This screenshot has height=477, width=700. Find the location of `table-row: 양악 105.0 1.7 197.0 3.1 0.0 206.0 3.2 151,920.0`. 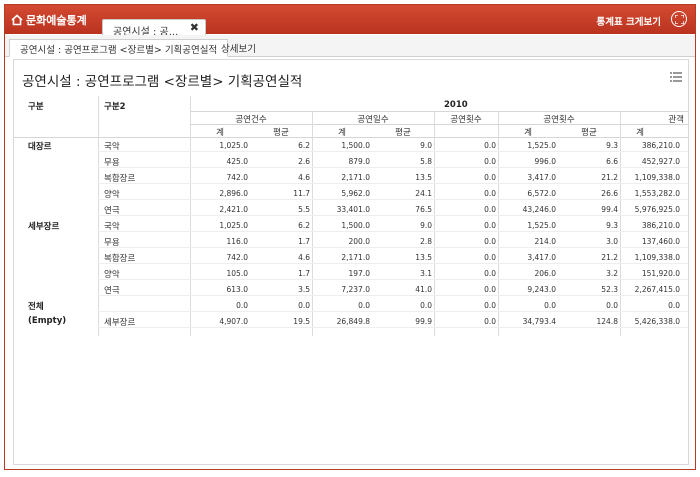

table-row: 양악 105.0 1.7 197.0 3.1 0.0 206.0 3.2 151,920.0 is located at coordinates (351, 274).